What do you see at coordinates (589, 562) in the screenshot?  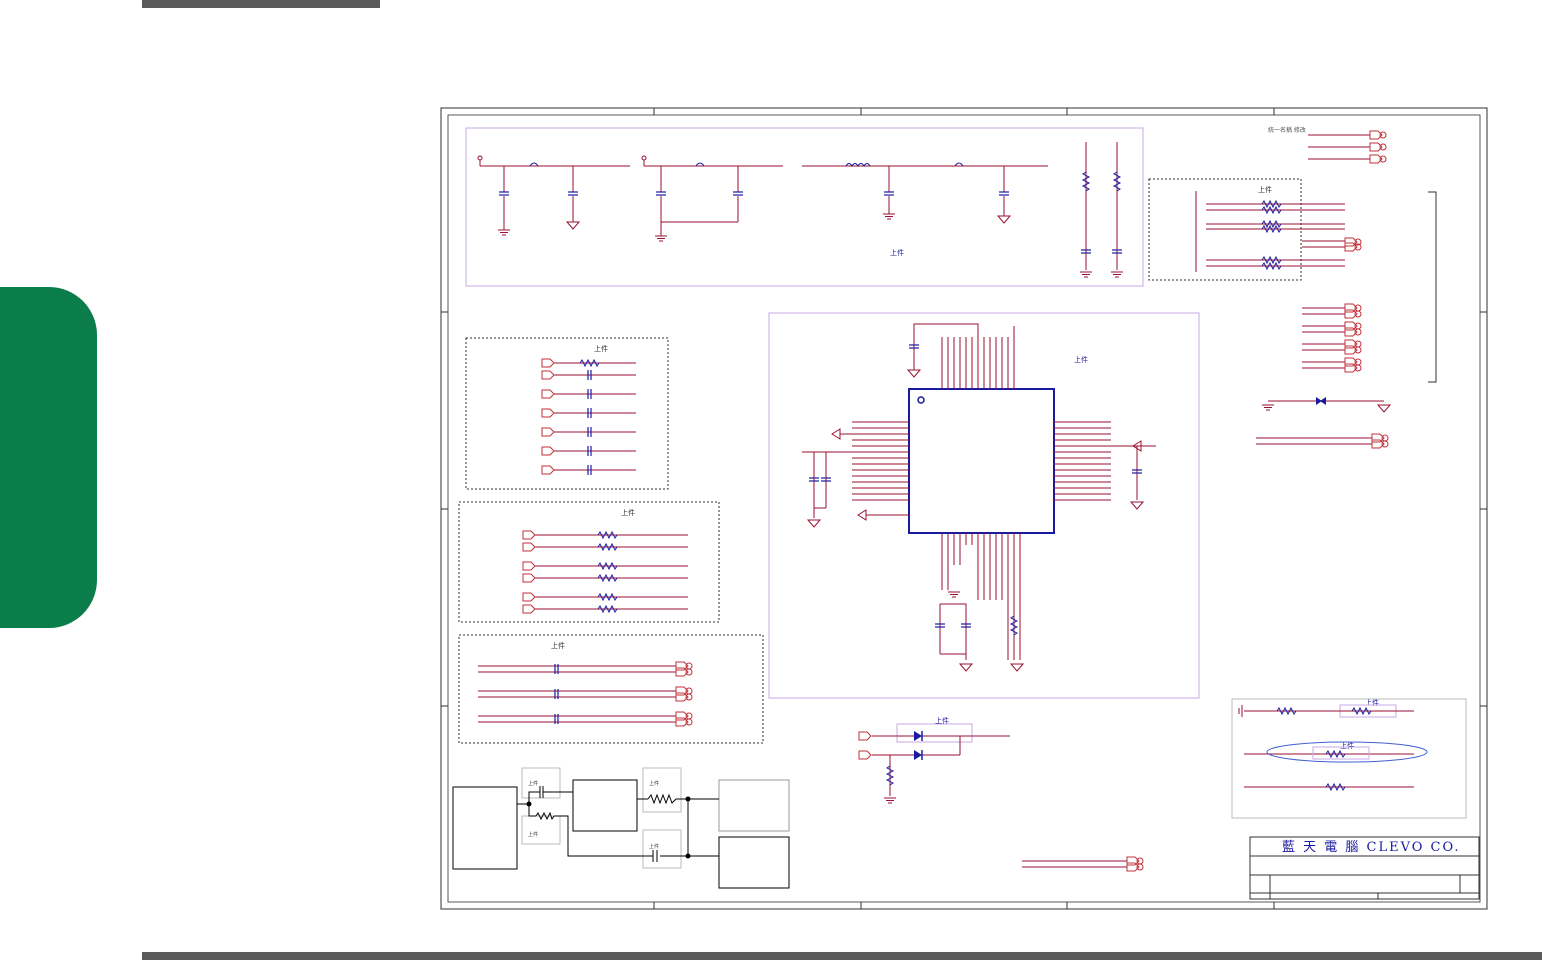 I see `series-resistor-block: 上件` at bounding box center [589, 562].